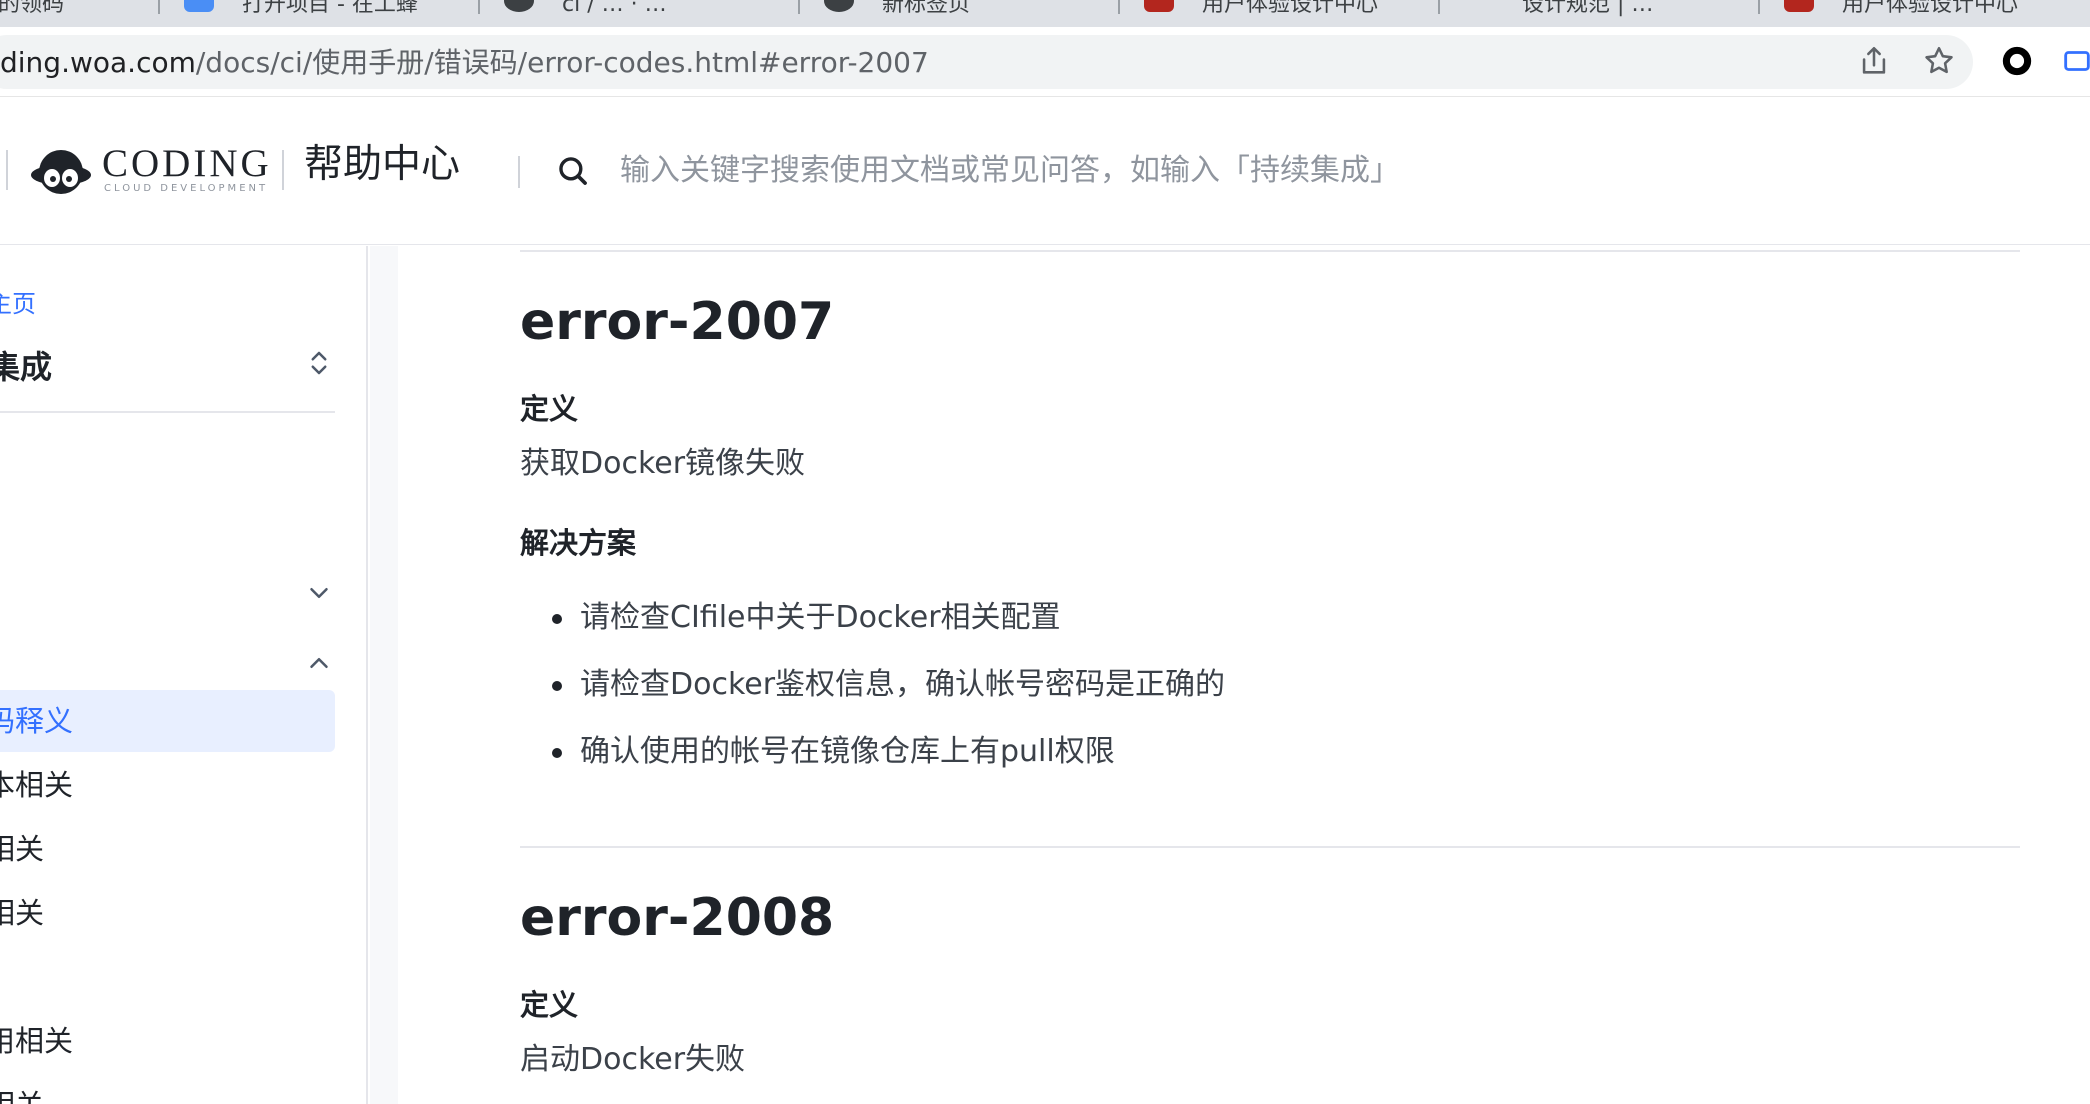 This screenshot has width=2090, height=1104. What do you see at coordinates (677, 322) in the screenshot?
I see `error-title: error-2007` at bounding box center [677, 322].